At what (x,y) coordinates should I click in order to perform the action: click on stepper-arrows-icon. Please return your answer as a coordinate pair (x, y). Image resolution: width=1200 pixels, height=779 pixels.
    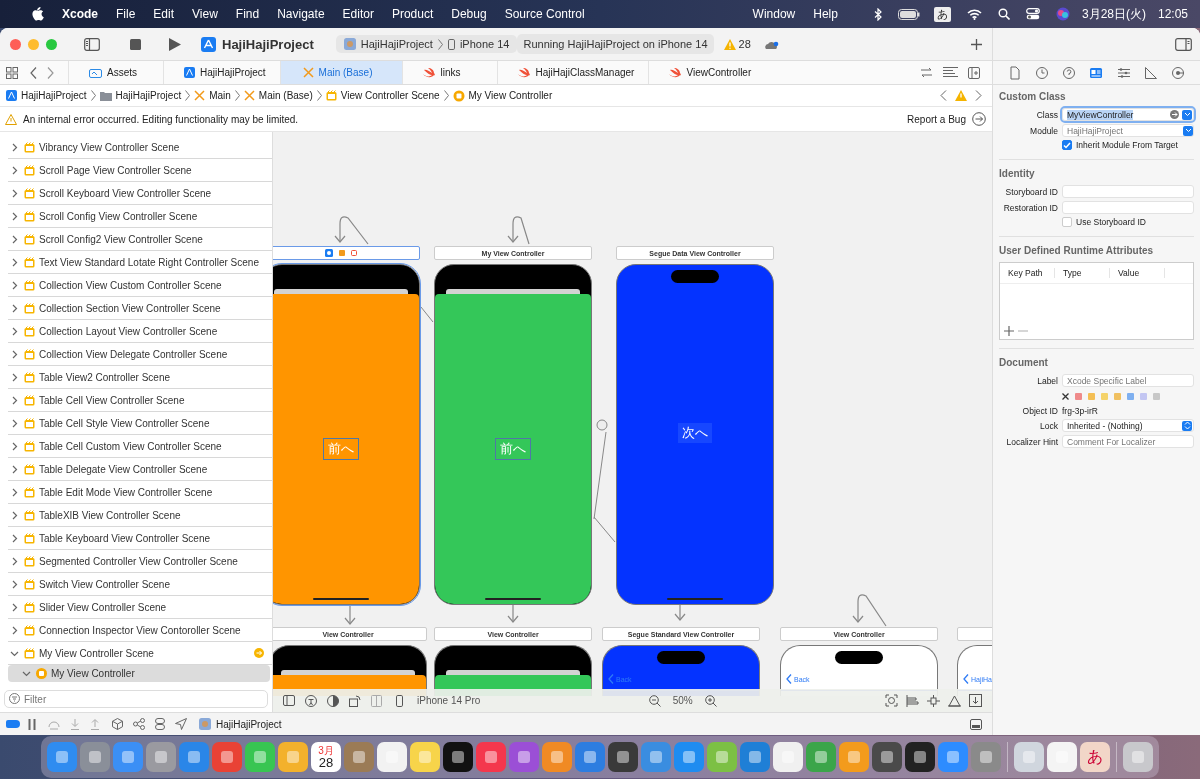
    Looking at the image, I should click on (1187, 425).